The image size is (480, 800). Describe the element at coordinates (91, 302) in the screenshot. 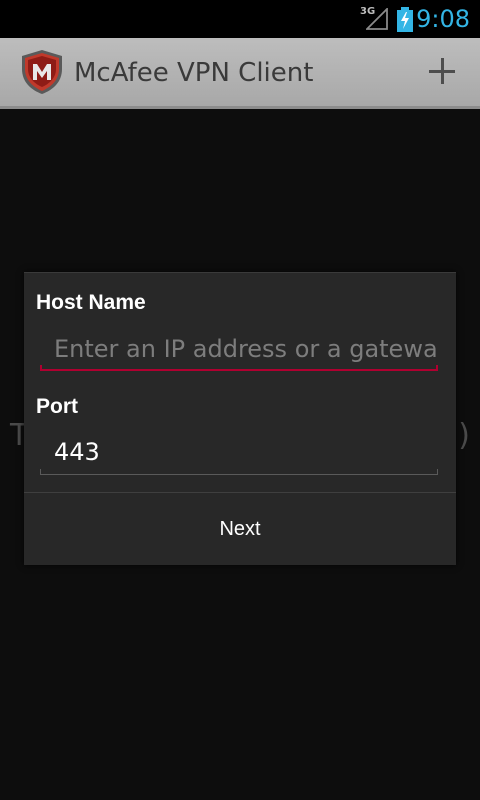

I see `host-name-label: Host Name` at that location.